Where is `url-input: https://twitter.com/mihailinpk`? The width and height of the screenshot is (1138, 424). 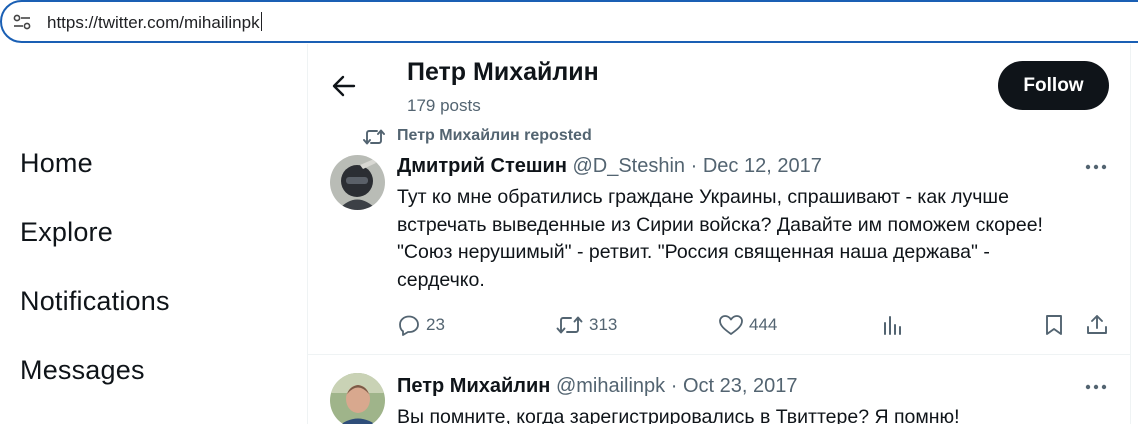 url-input: https://twitter.com/mihailinpk is located at coordinates (154, 22).